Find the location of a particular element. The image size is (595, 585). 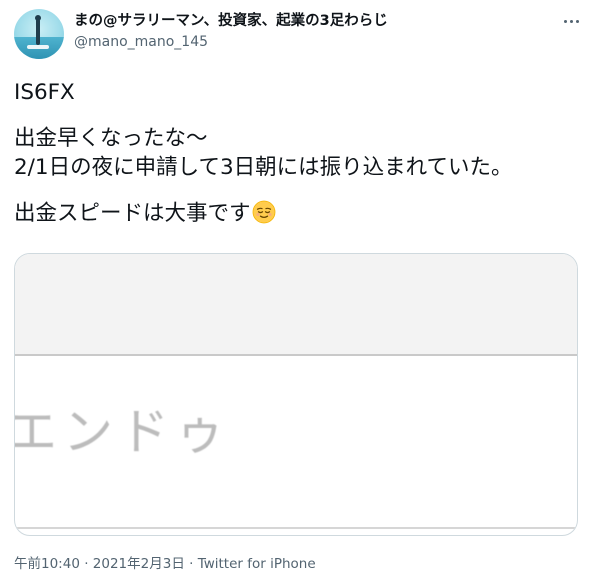

tweet-text-line-4-text: 出金スピードは大事です is located at coordinates (132, 213).